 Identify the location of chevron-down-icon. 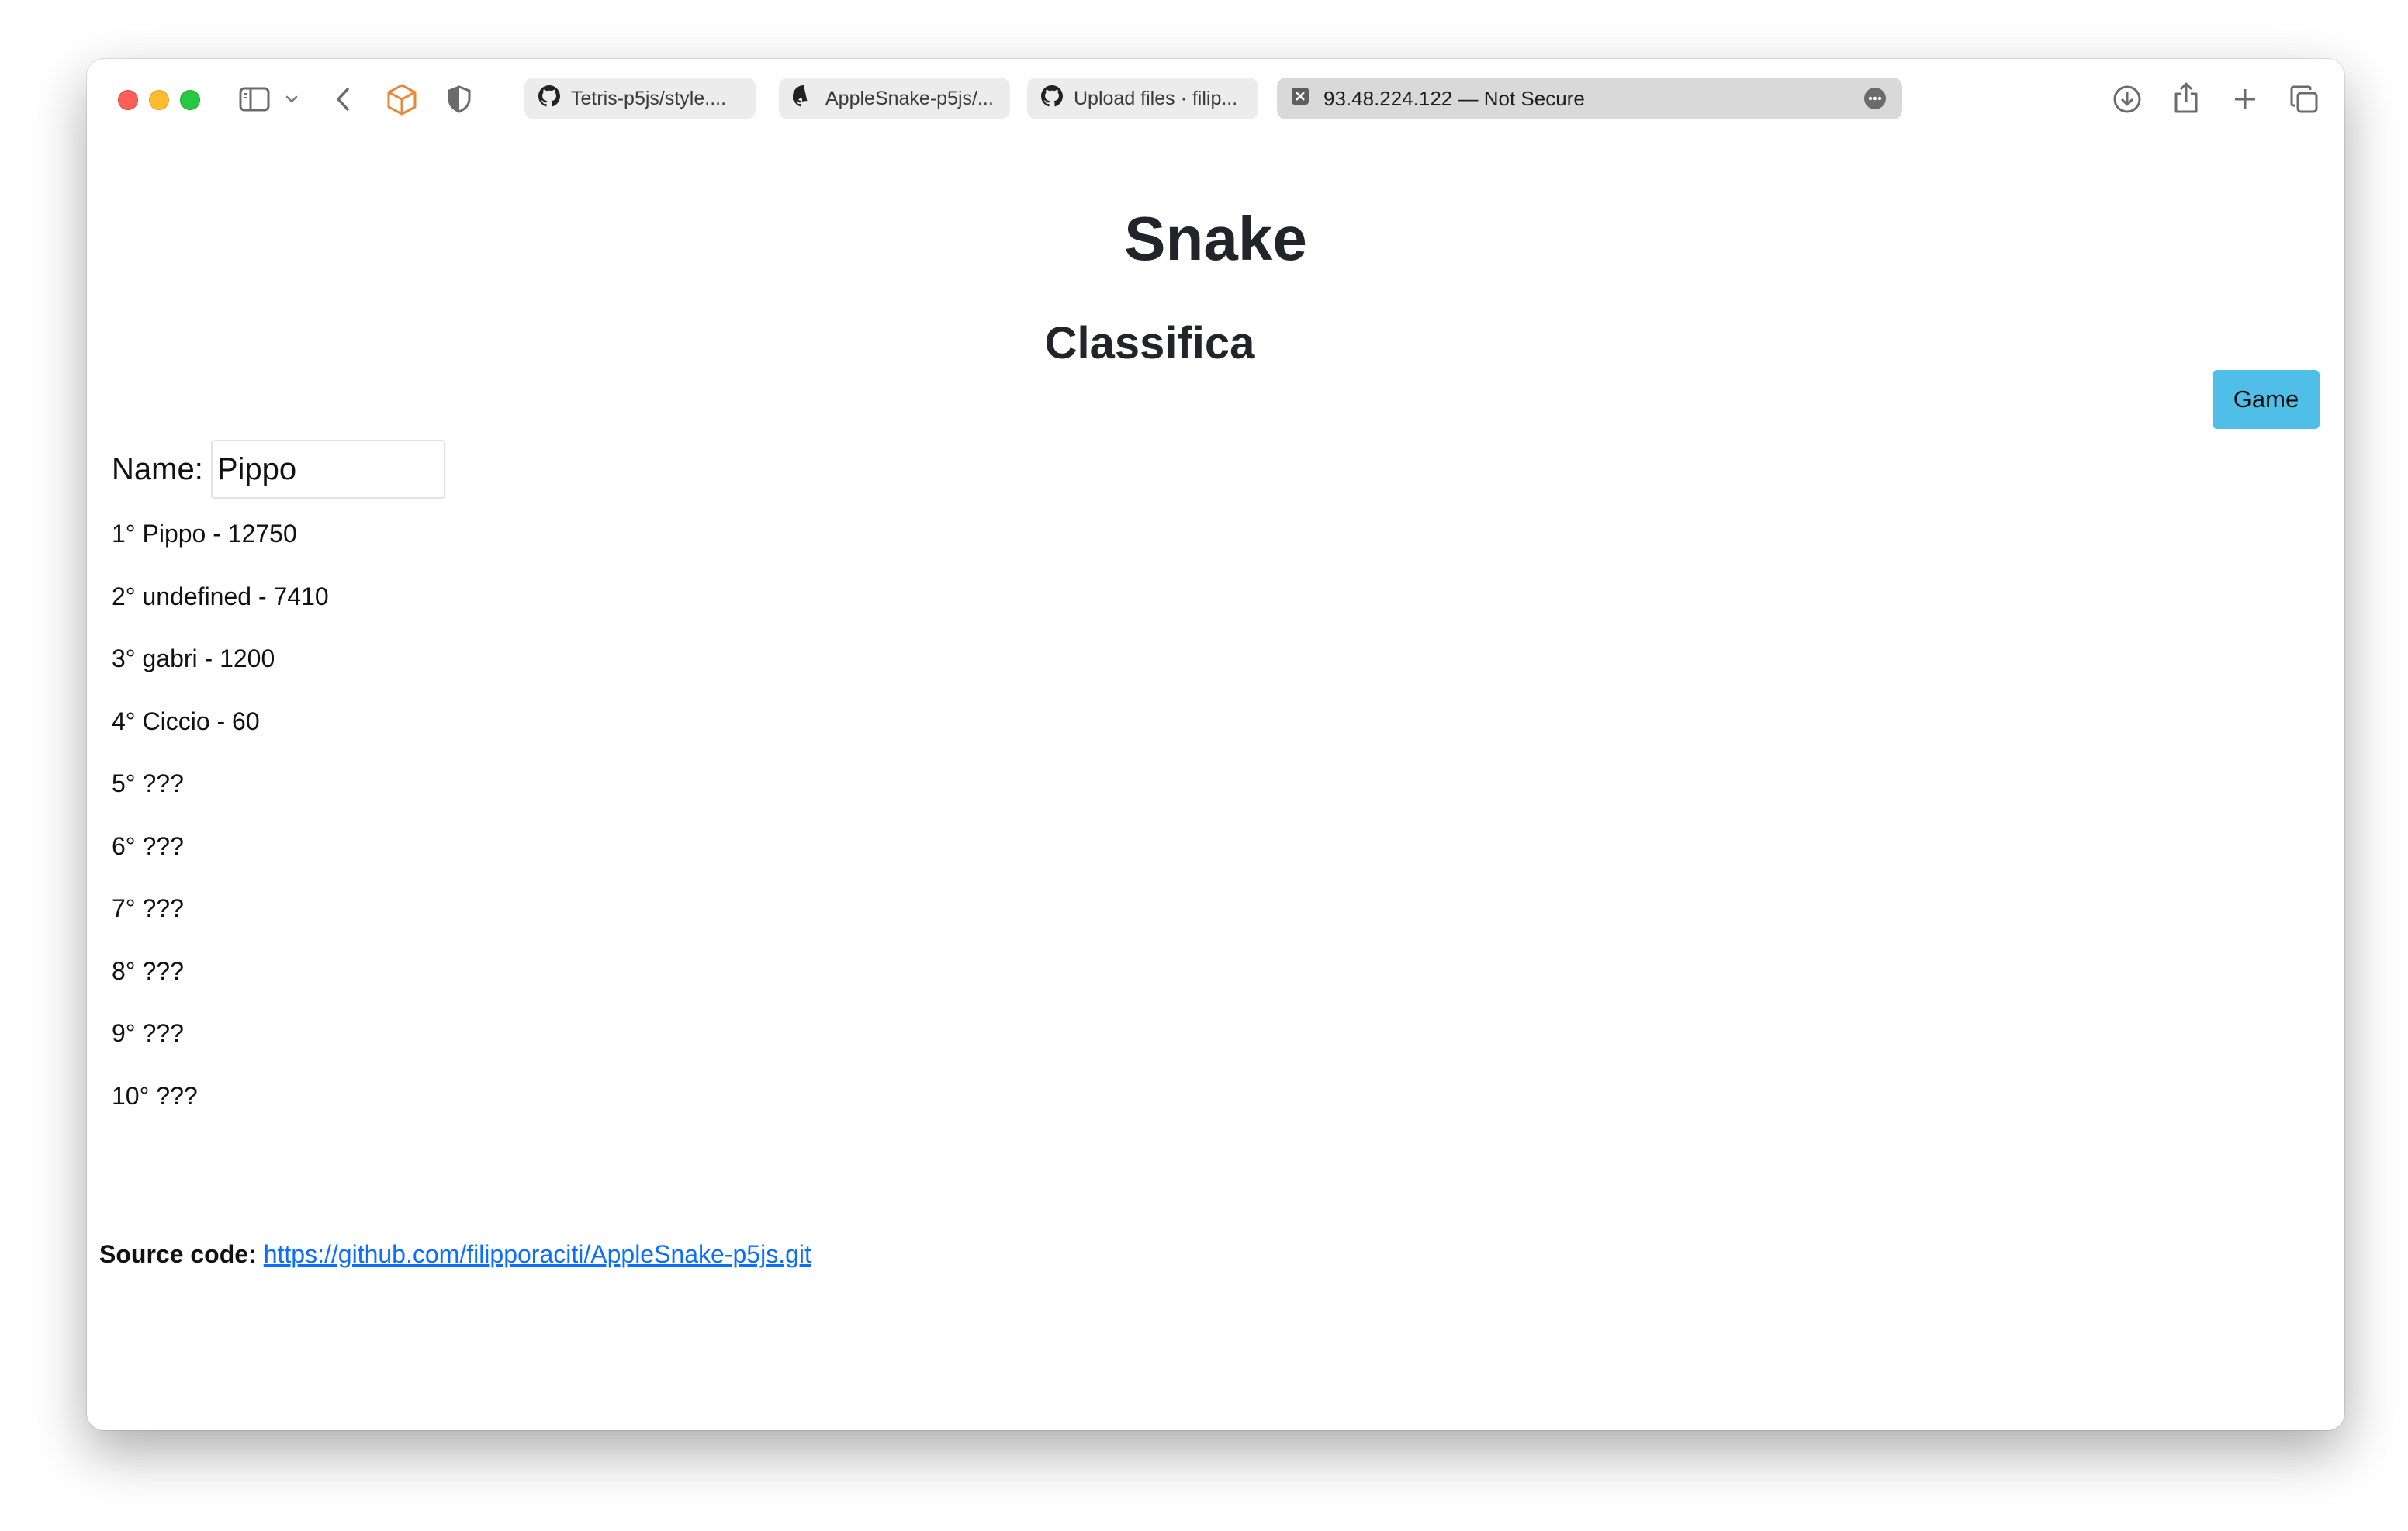
(291, 99).